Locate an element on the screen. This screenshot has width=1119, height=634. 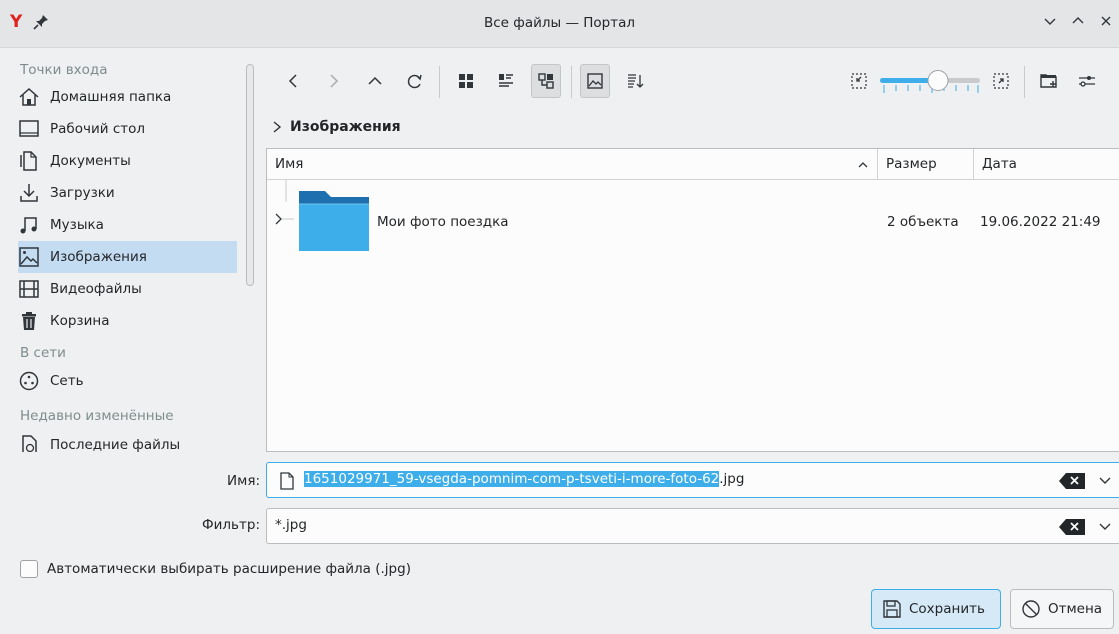
options-button is located at coordinates (1087, 81).